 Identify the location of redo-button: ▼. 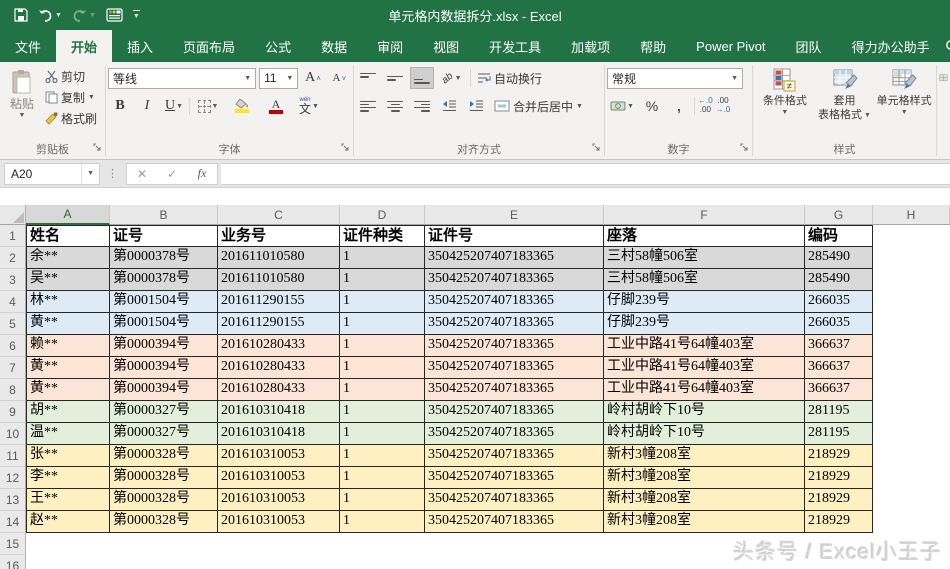
(84, 15).